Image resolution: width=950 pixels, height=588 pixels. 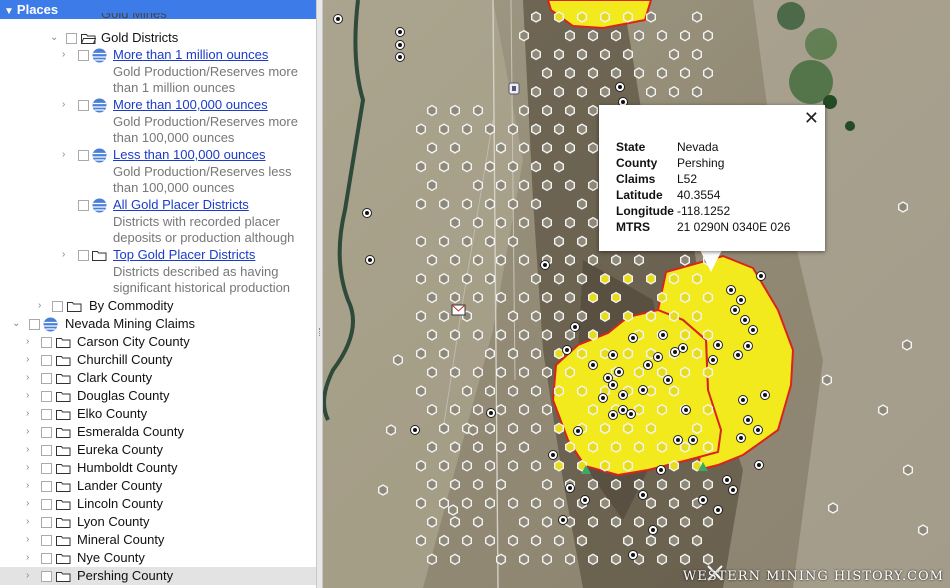 I want to click on tree-item-county: › Elko County, so click(x=158, y=414).